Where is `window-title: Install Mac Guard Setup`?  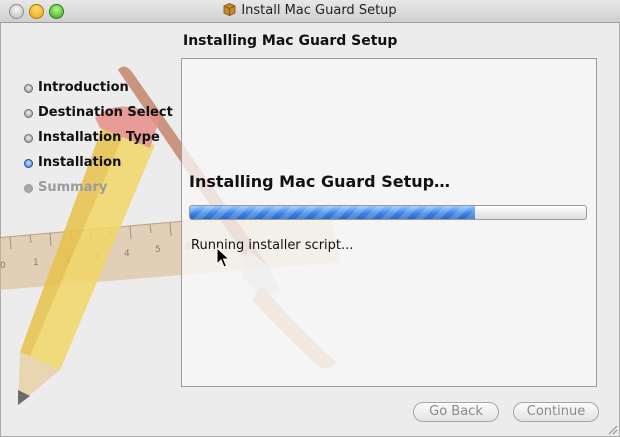
window-title: Install Mac Guard Setup is located at coordinates (319, 10).